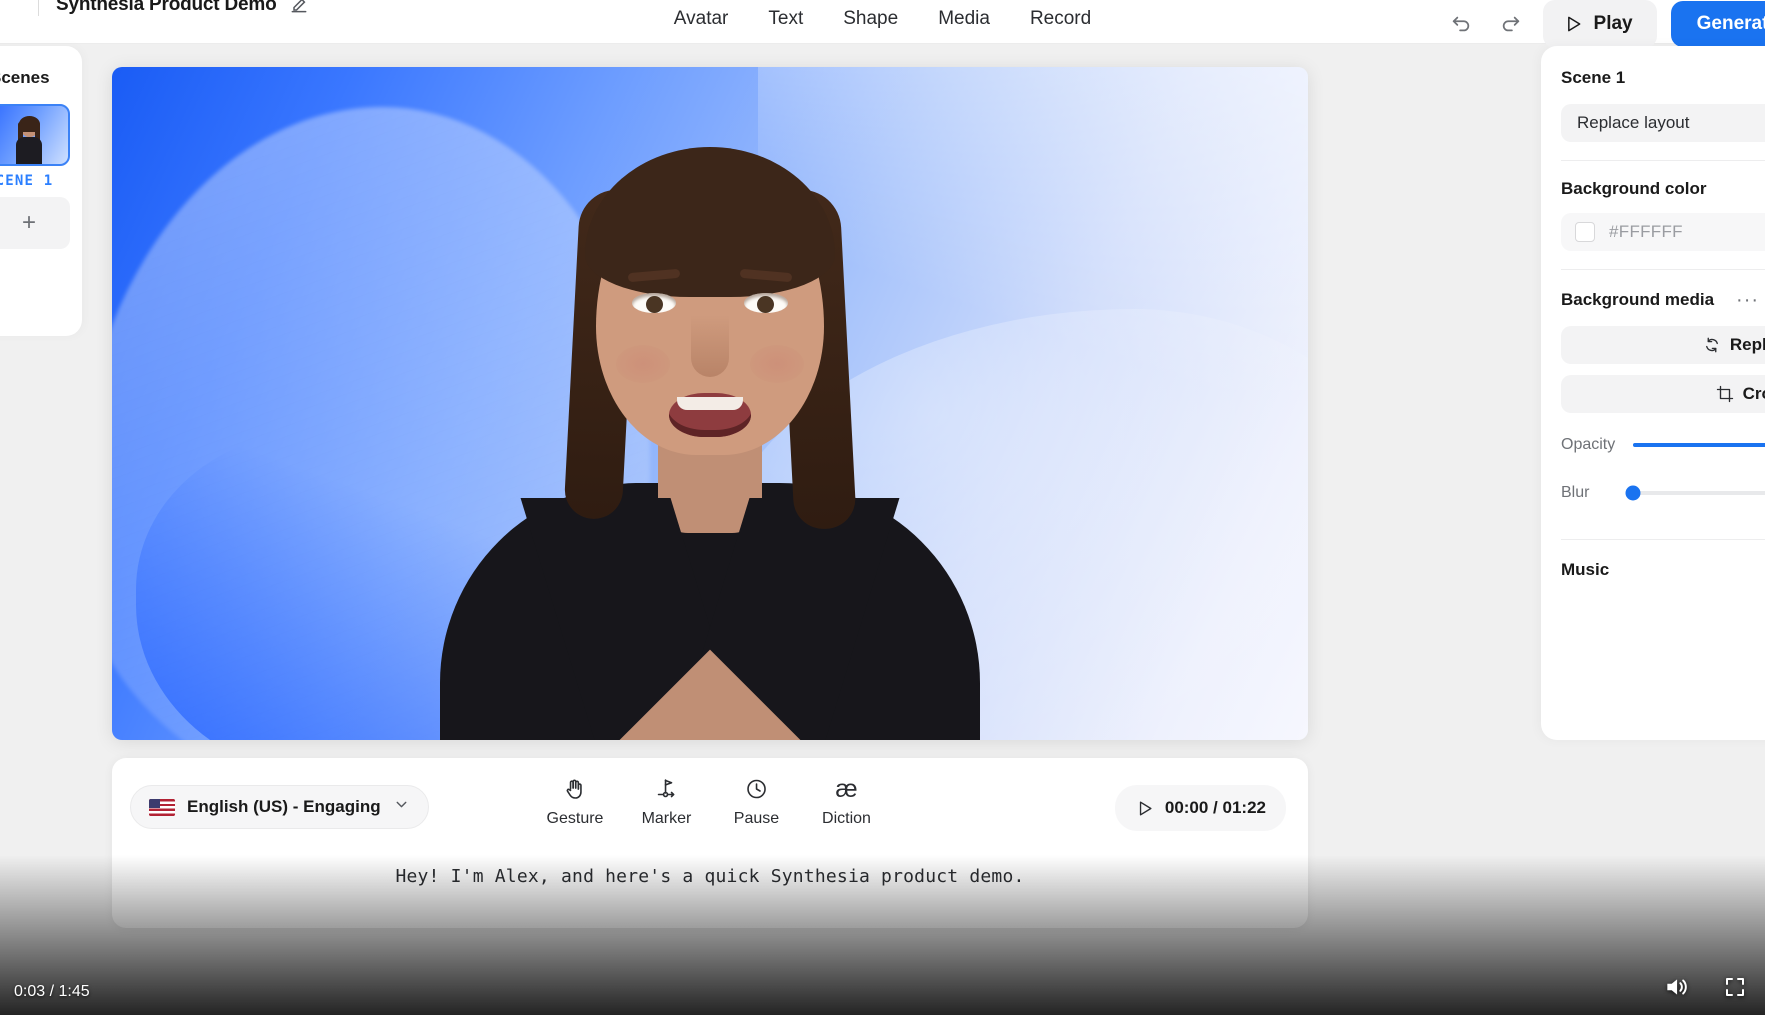 This screenshot has height=1015, width=1765. I want to click on scenes-panel-title: Scenes, so click(25, 77).